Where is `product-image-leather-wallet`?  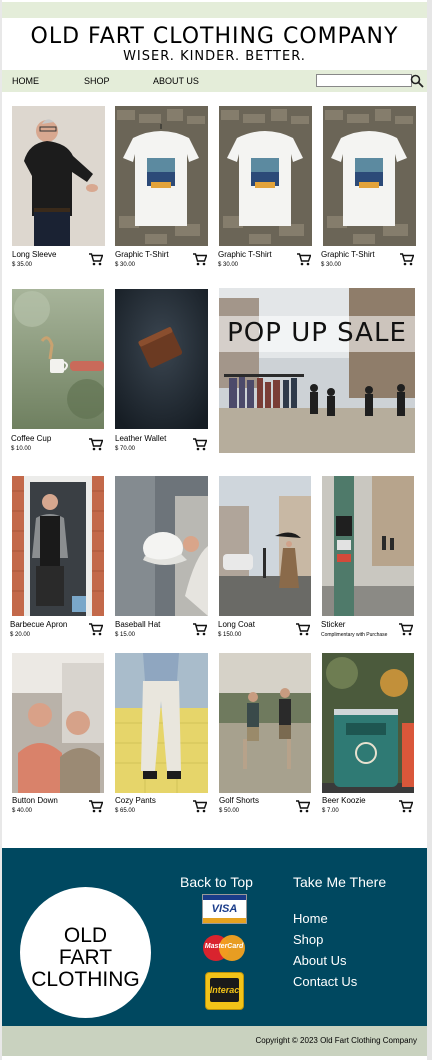
product-image-leather-wallet is located at coordinates (161, 359).